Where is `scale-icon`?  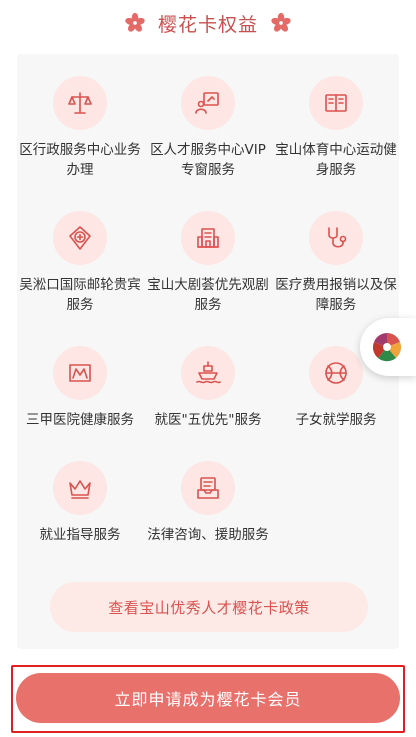
scale-icon is located at coordinates (80, 103).